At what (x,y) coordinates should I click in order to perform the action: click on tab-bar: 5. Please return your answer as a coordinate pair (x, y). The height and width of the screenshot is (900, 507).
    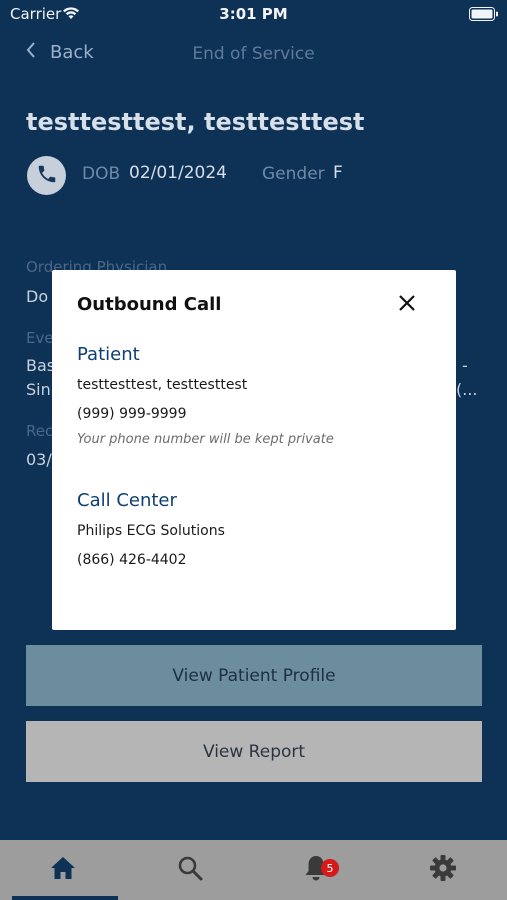
    Looking at the image, I should click on (253, 870).